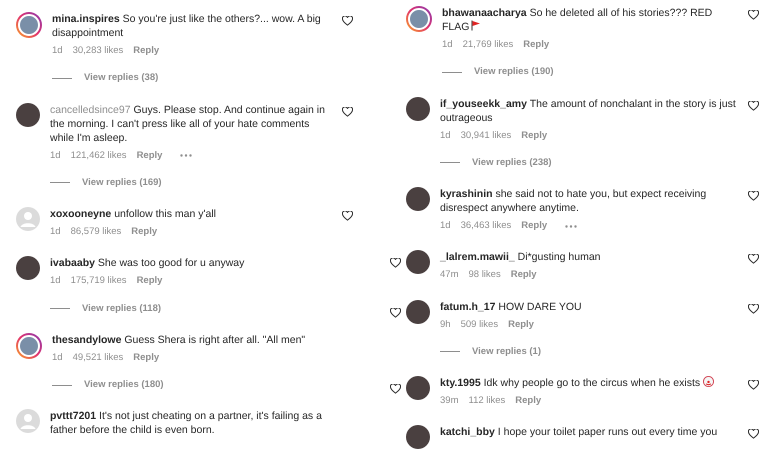 This screenshot has height=461, width=768. Describe the element at coordinates (579, 432) in the screenshot. I see `comment-text: katchi_bby I hope your toilet paper runs out every time you` at that location.